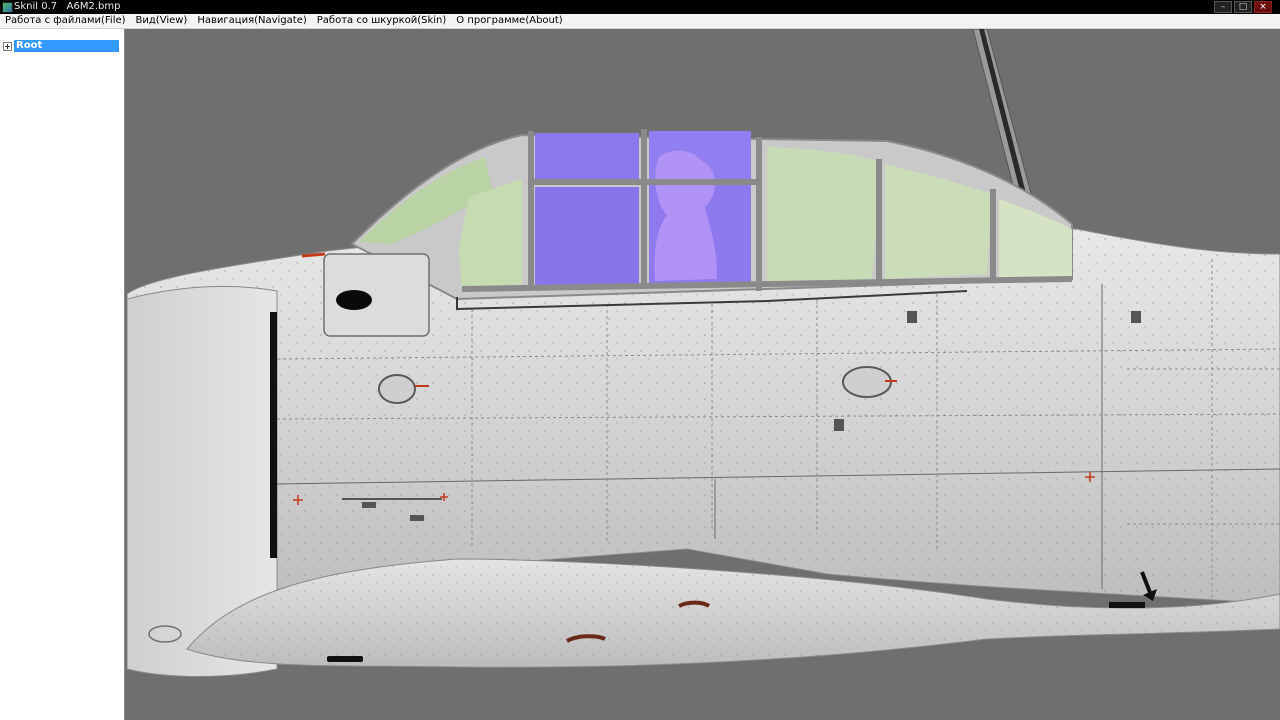 This screenshot has width=1280, height=720. What do you see at coordinates (162, 21) in the screenshot?
I see `menu-view: Вид(View)` at bounding box center [162, 21].